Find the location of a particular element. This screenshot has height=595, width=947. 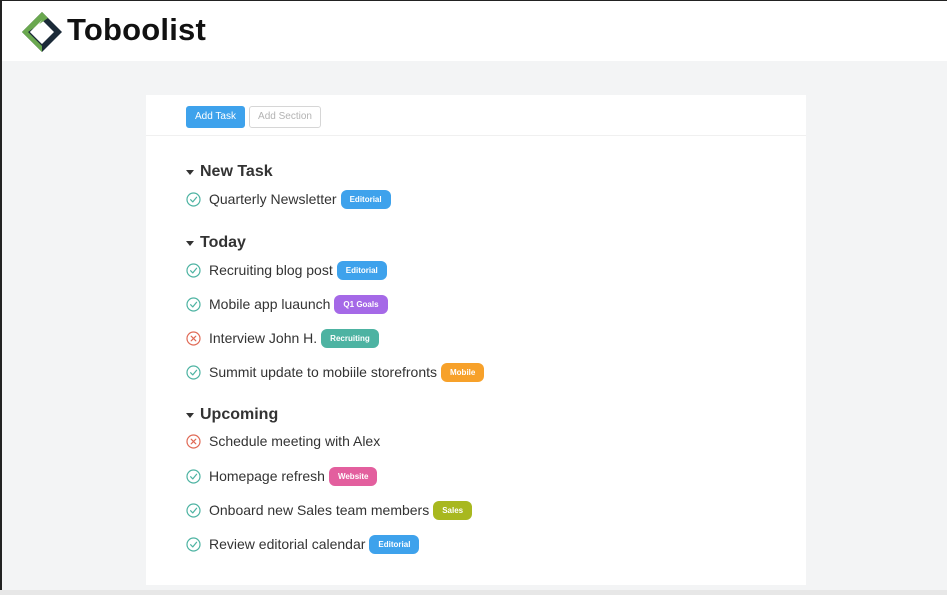

app-name: Toboolist is located at coordinates (136, 29).